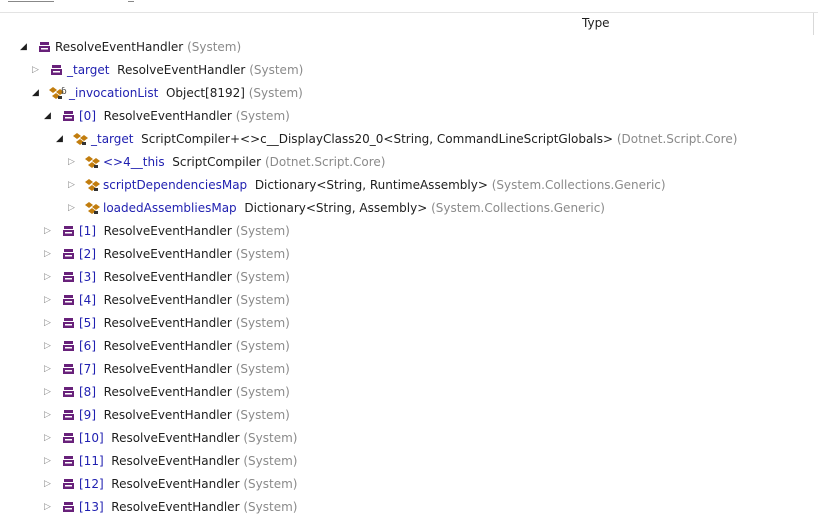  What do you see at coordinates (409, 484) in the screenshot?
I see `tree-row: ▷ [12] ResolveEventHandler (System)` at bounding box center [409, 484].